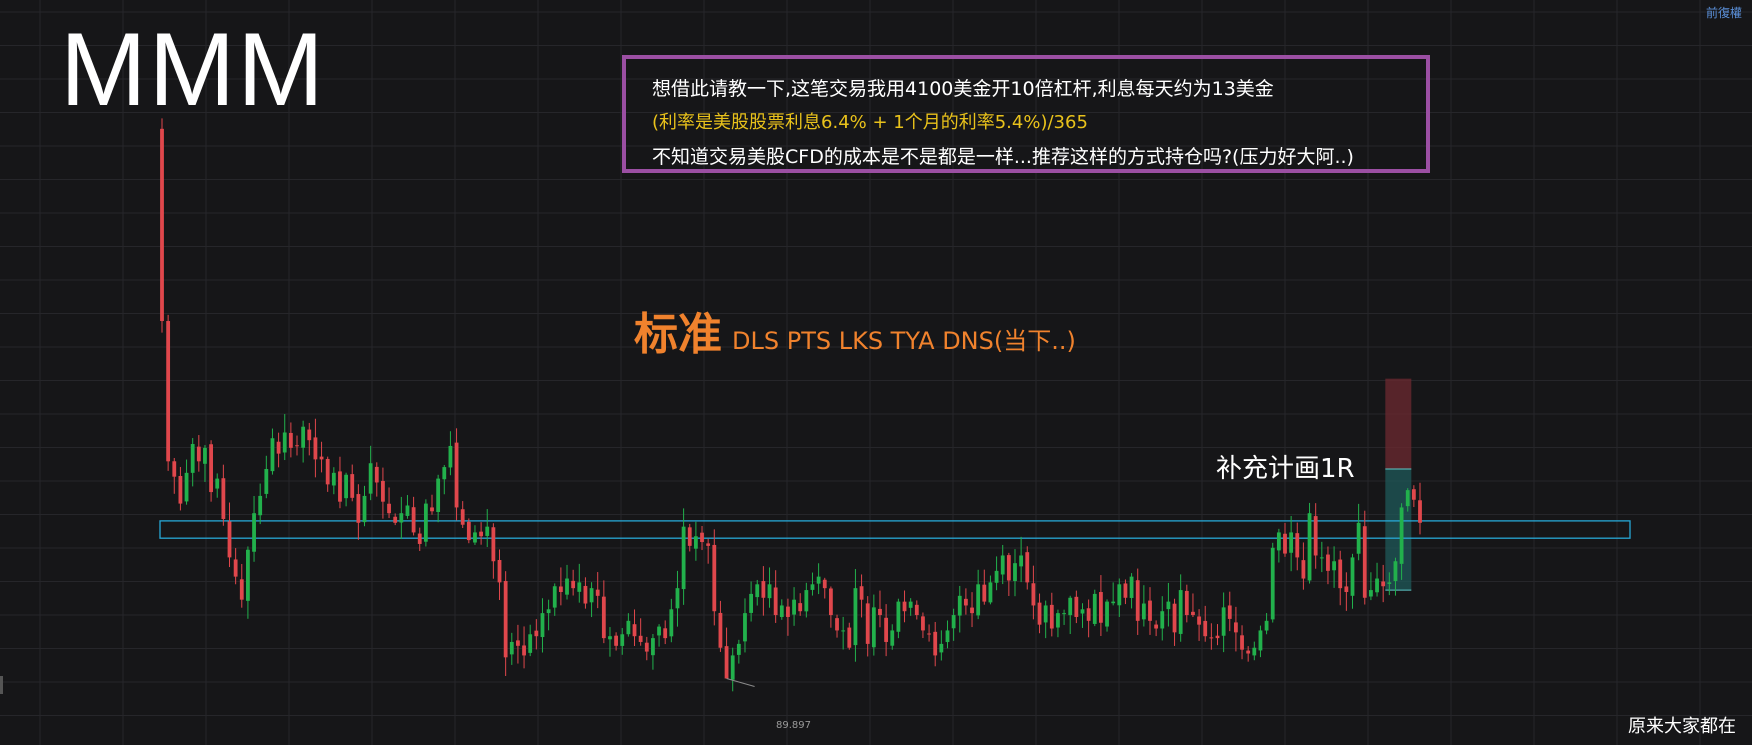 The width and height of the screenshot is (1752, 745). What do you see at coordinates (1285, 469) in the screenshot?
I see `supplementary-plan-label: 补充计画1R` at bounding box center [1285, 469].